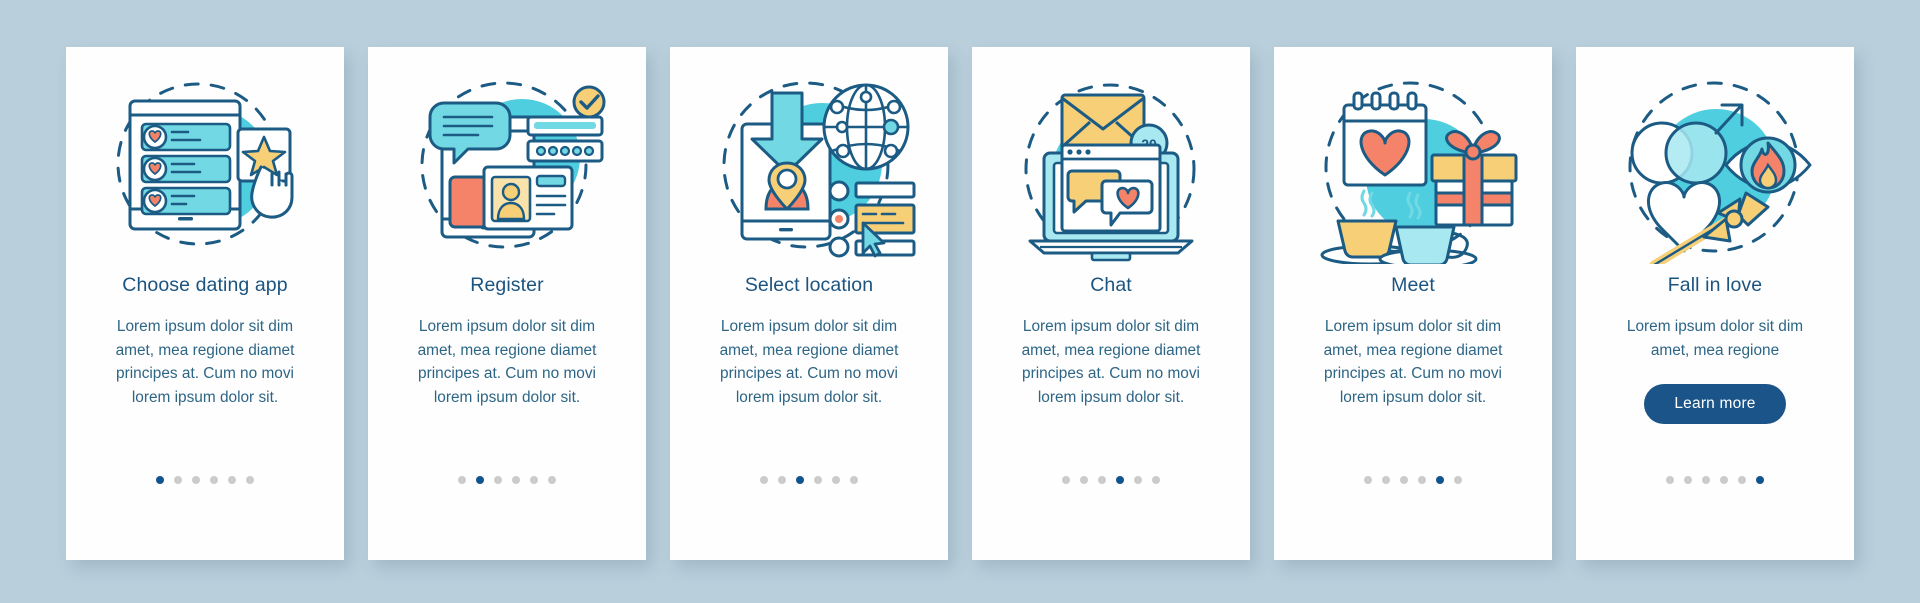 The height and width of the screenshot is (603, 1920). What do you see at coordinates (809, 166) in the screenshot?
I see `phone-download-map-pin-globe-icon` at bounding box center [809, 166].